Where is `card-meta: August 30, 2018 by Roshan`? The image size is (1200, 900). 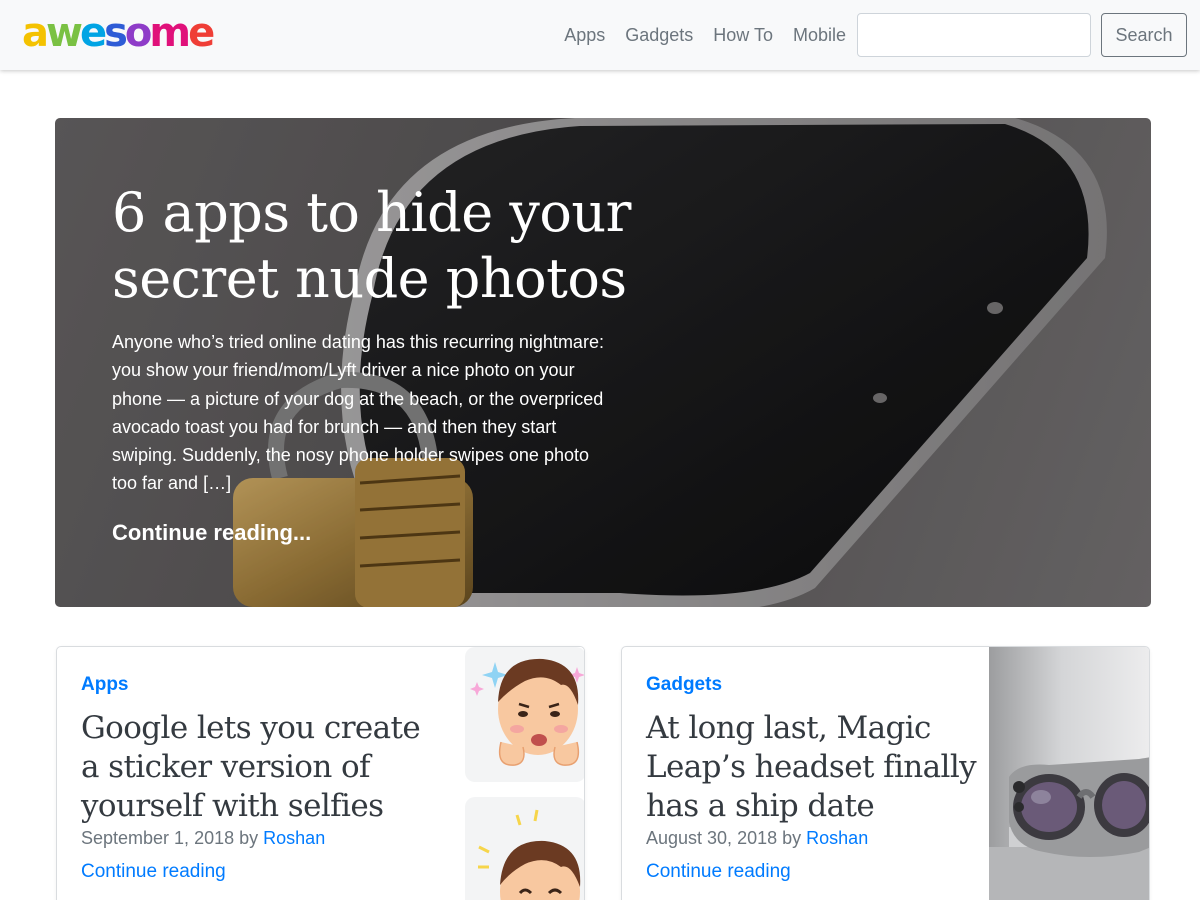
card-meta: August 30, 2018 by Roshan is located at coordinates (757, 838).